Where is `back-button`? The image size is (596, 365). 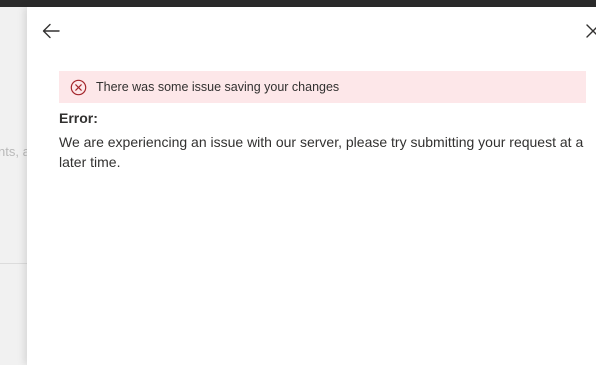 back-button is located at coordinates (51, 31).